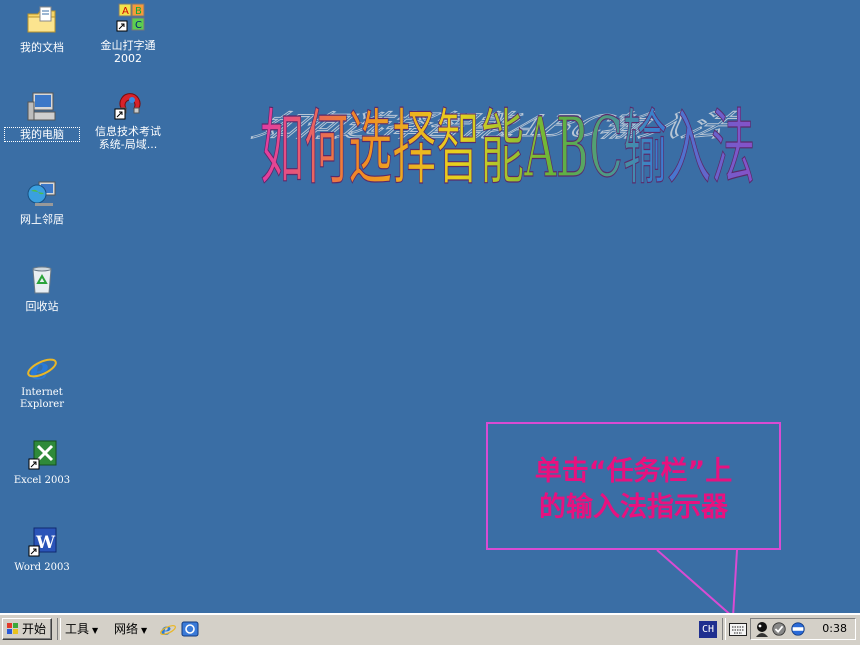 Image resolution: width=860 pixels, height=645 pixels. Describe the element at coordinates (42, 567) in the screenshot. I see `desktop-icon-label: Word 2003` at that location.